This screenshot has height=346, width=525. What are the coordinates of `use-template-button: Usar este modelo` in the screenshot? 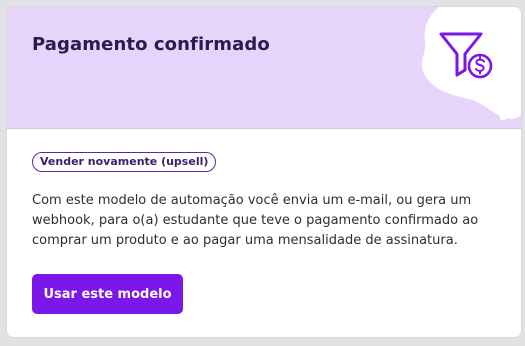 It's located at (107, 294).